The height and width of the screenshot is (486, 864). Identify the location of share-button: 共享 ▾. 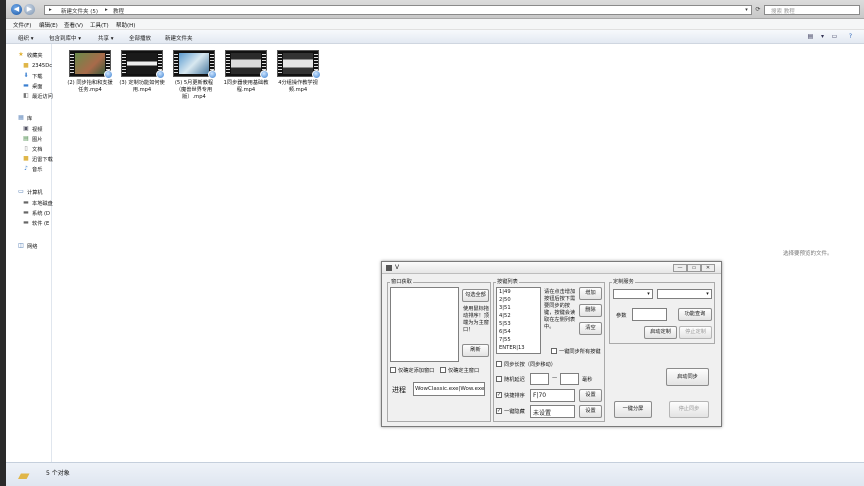
(106, 38).